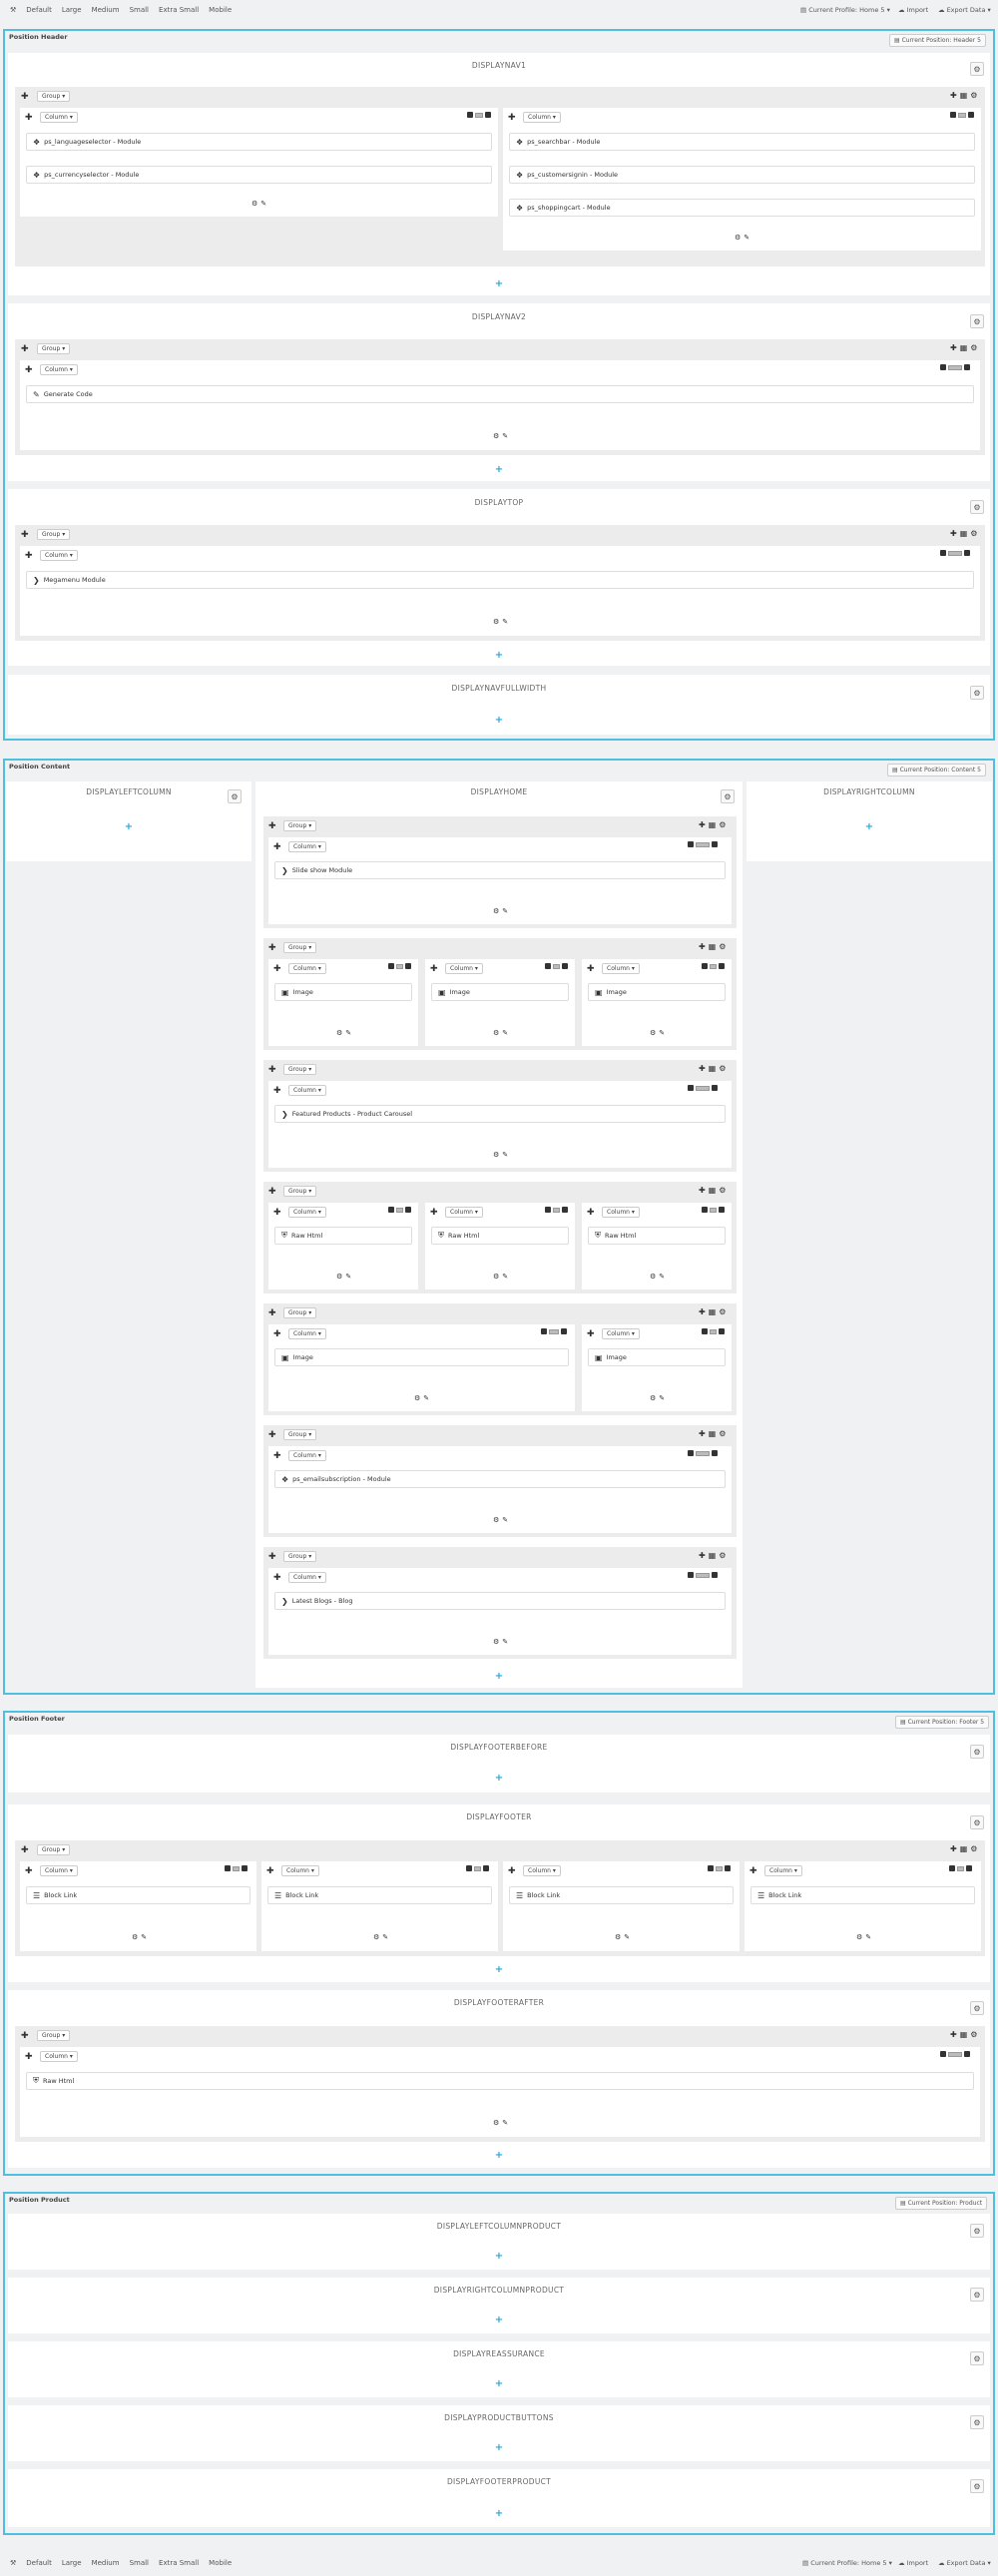 This screenshot has height=2576, width=998. What do you see at coordinates (942, 1722) in the screenshot?
I see `current-position-dropdown: ▤ Current Position: Footer 5` at bounding box center [942, 1722].